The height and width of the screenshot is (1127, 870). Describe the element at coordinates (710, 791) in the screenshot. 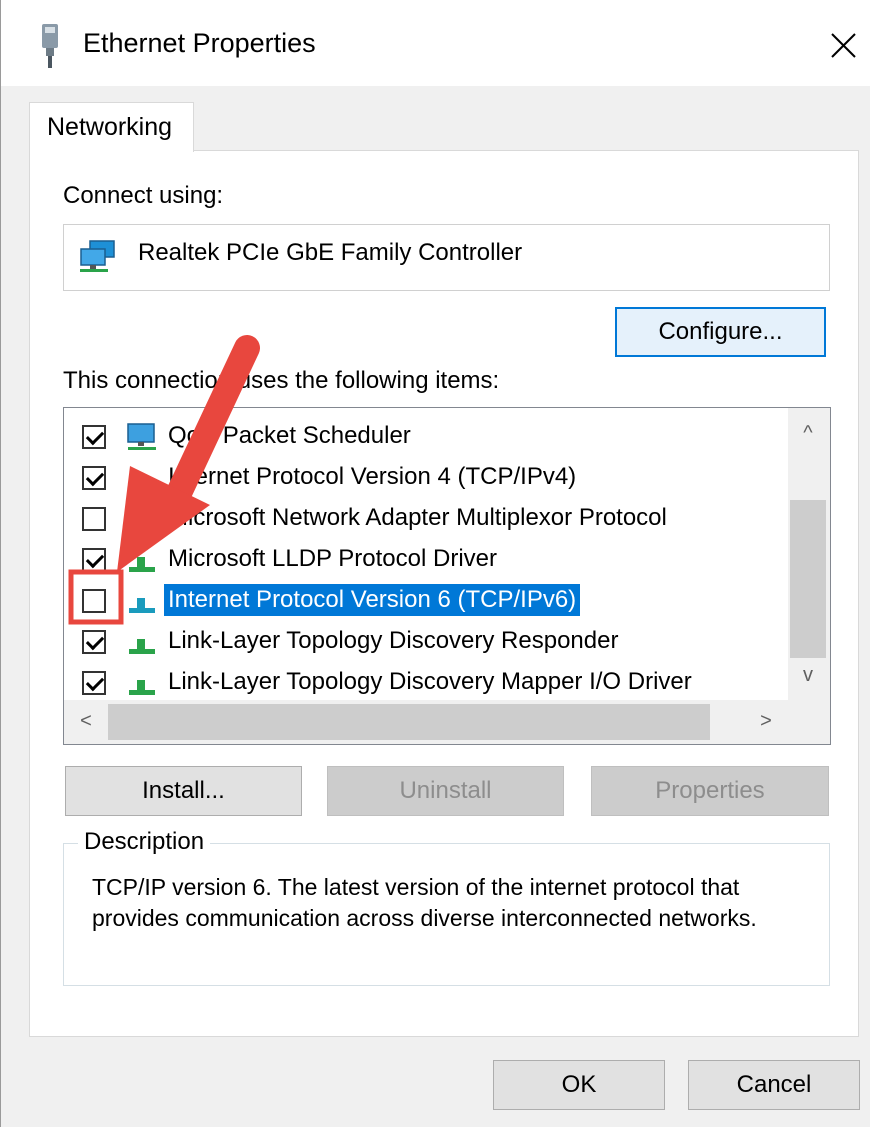

I see `properties-button: Properties` at that location.